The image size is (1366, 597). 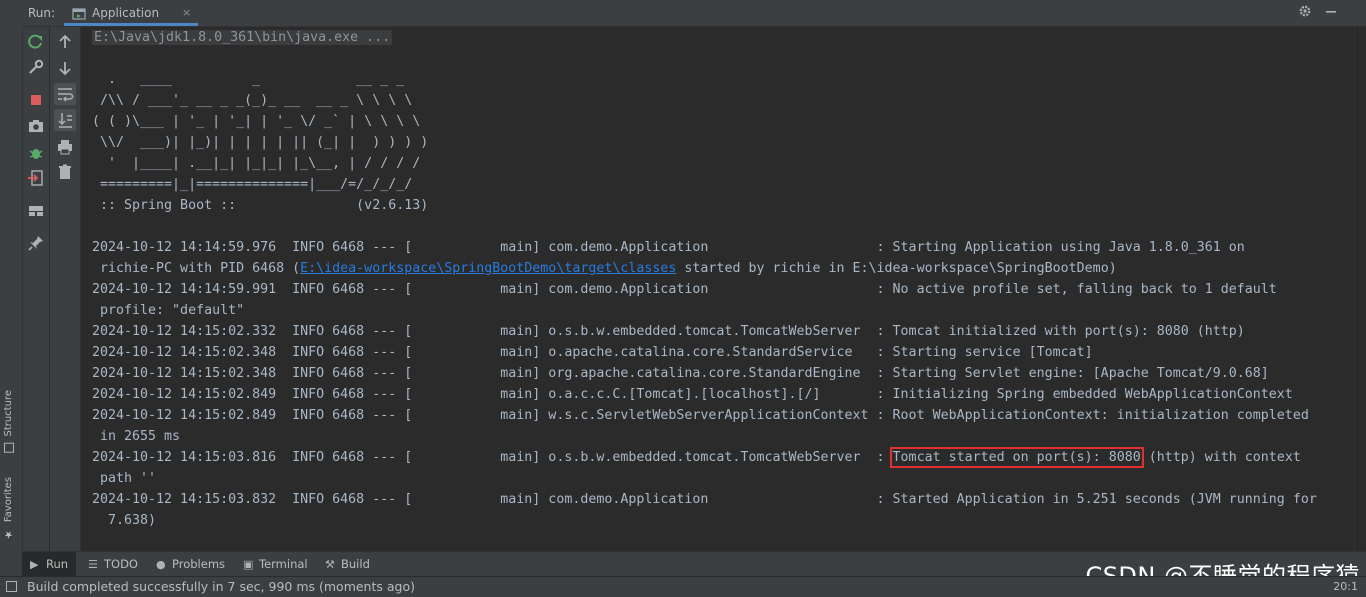 What do you see at coordinates (65, 147) in the screenshot?
I see `print-icon` at bounding box center [65, 147].